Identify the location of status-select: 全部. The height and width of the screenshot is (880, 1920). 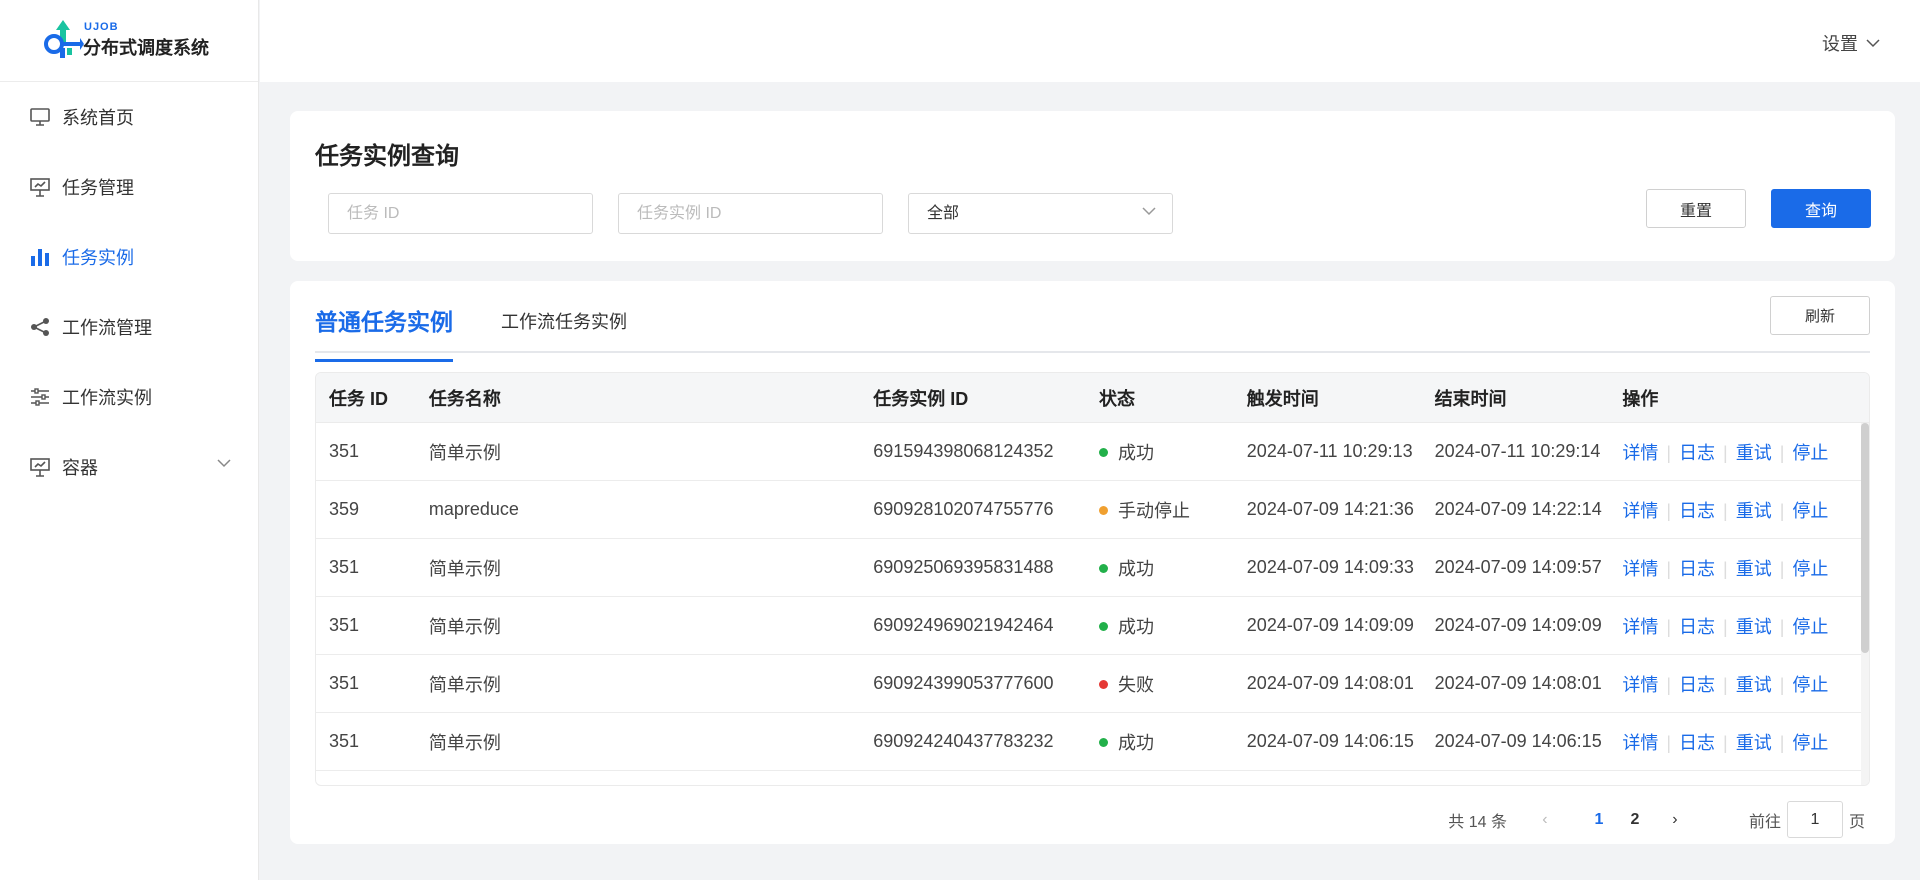
(1040, 213).